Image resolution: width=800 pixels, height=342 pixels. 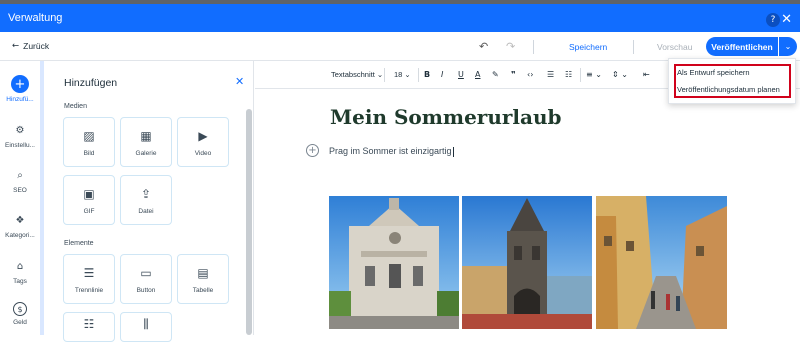 I want to click on post-title: Mein Sommerurlaub, so click(x=446, y=117).